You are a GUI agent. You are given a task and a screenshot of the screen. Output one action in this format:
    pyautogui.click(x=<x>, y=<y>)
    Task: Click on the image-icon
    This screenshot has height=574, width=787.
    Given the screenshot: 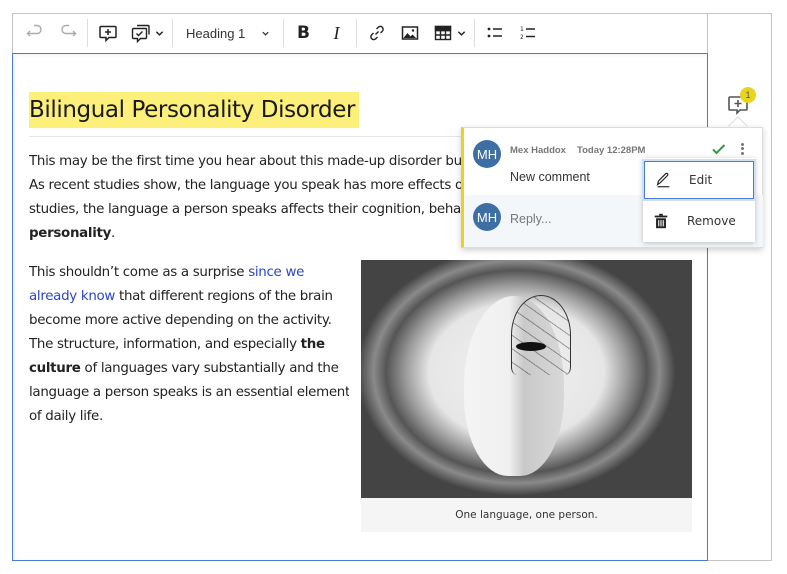 What is the action you would take?
    pyautogui.click(x=409, y=33)
    